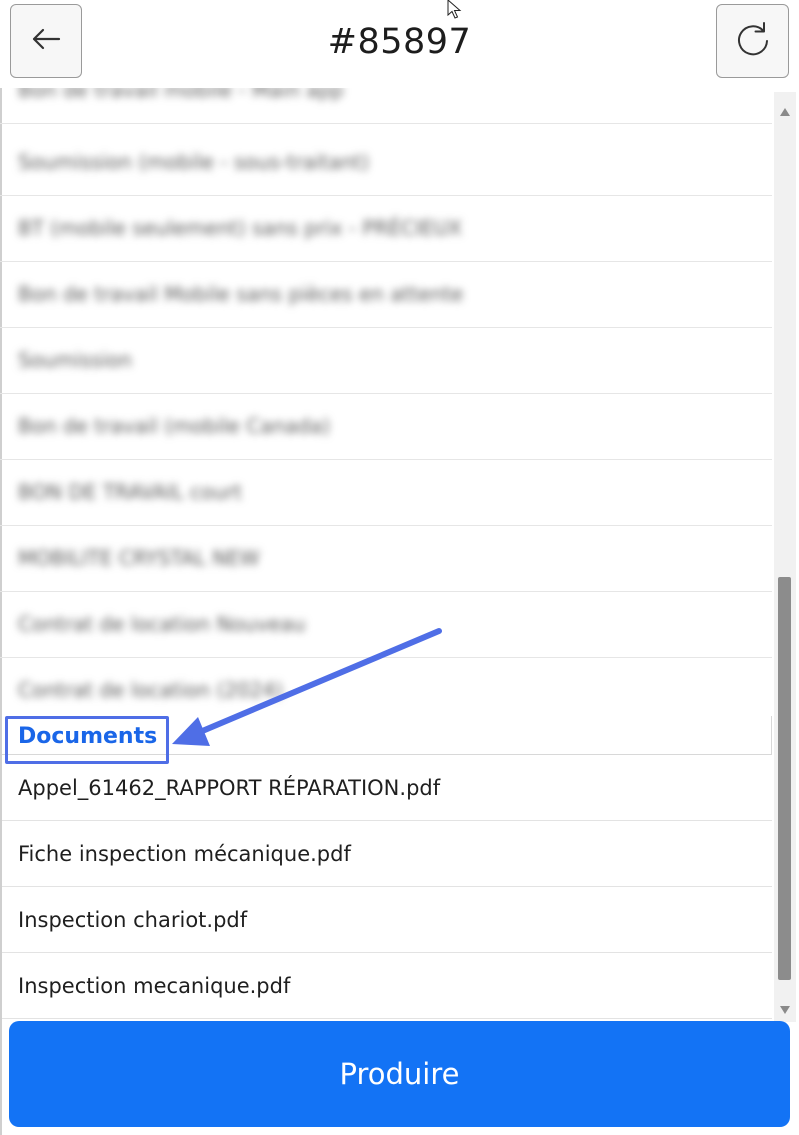 The width and height of the screenshot is (799, 1135). Describe the element at coordinates (784, 778) in the screenshot. I see `scrollbar-thumb` at that location.